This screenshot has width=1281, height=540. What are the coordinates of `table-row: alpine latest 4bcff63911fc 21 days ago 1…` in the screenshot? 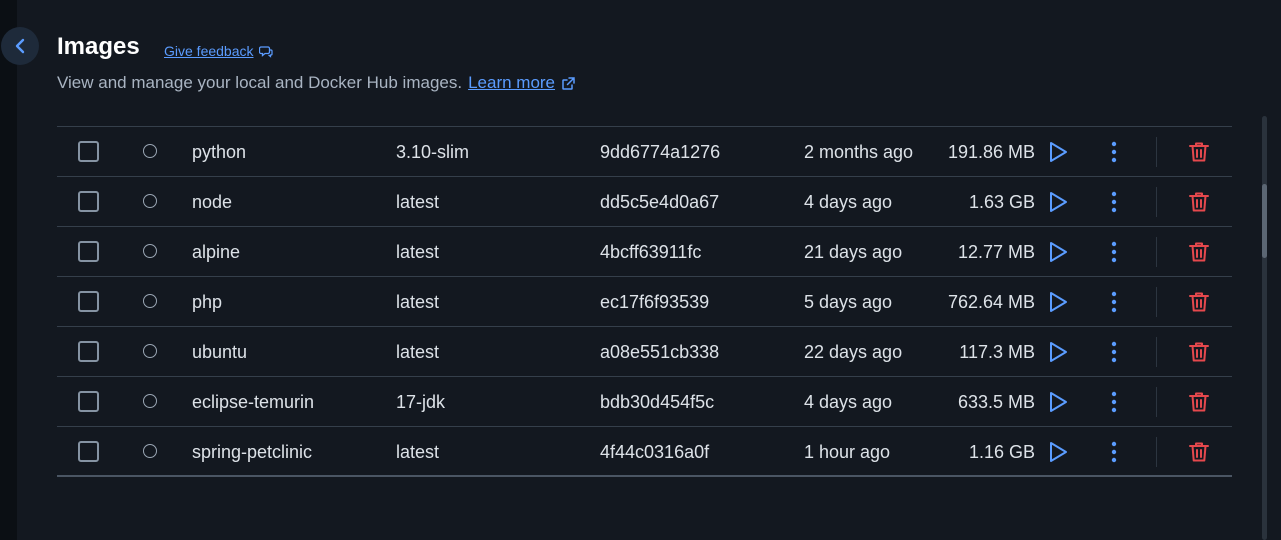 It's located at (644, 252).